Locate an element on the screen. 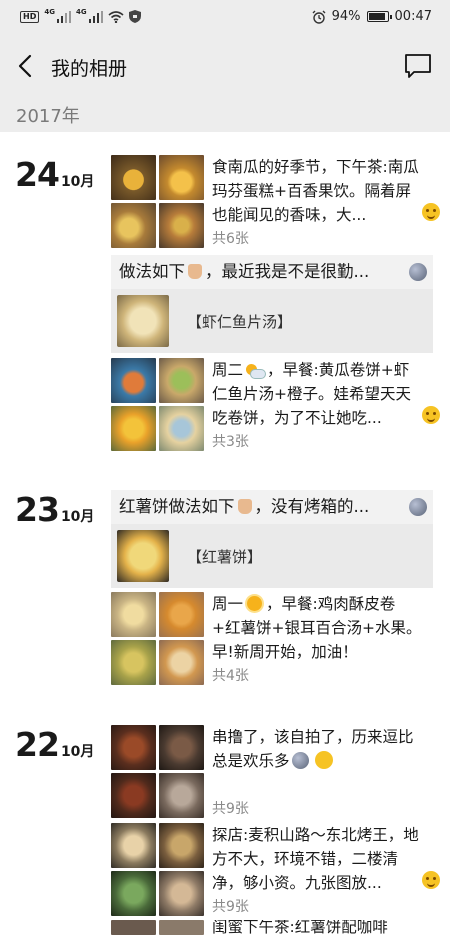  sun-cloud-emoji-icon is located at coordinates (256, 371).